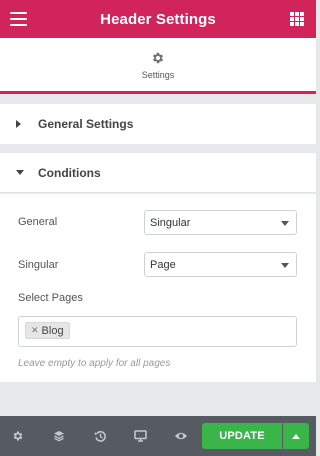 This screenshot has height=456, width=320. I want to click on singular-select-value: Page, so click(163, 264).